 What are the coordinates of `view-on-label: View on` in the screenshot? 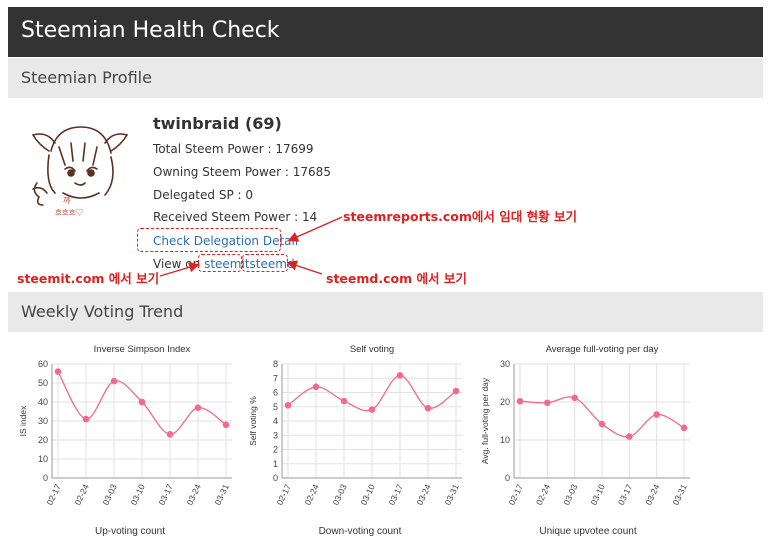 It's located at (177, 264).